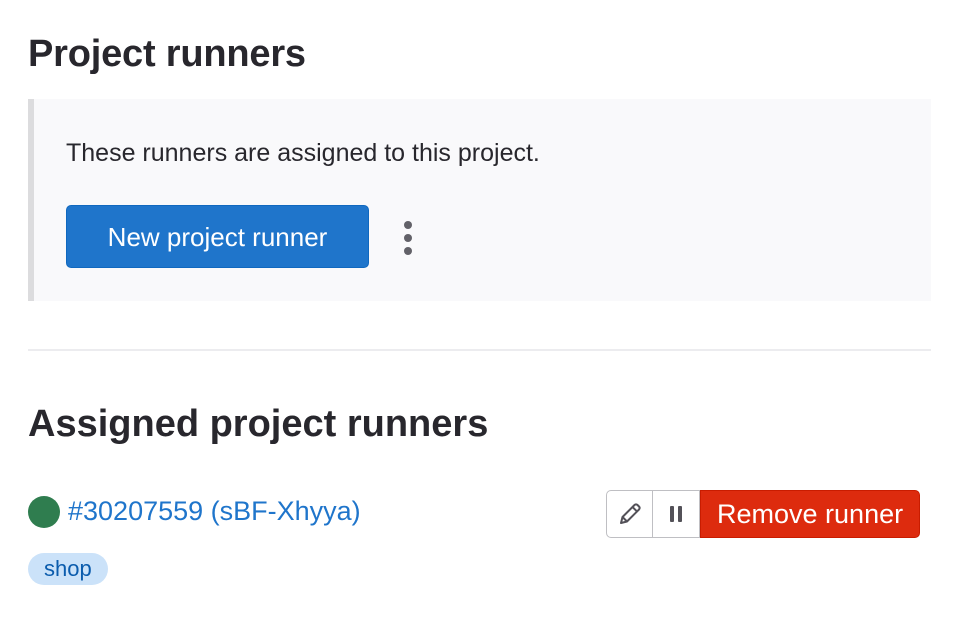  I want to click on edit-runner-button, so click(629, 514).